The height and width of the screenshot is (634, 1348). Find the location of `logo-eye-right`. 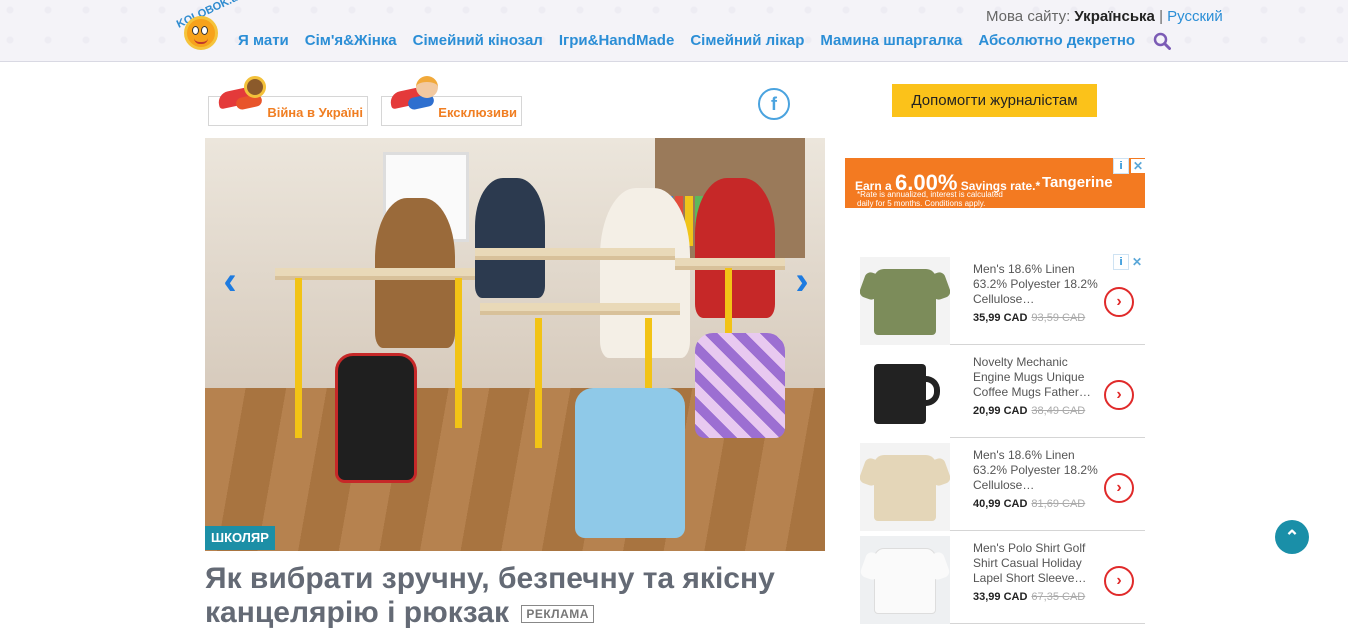

logo-eye-right is located at coordinates (204, 30).